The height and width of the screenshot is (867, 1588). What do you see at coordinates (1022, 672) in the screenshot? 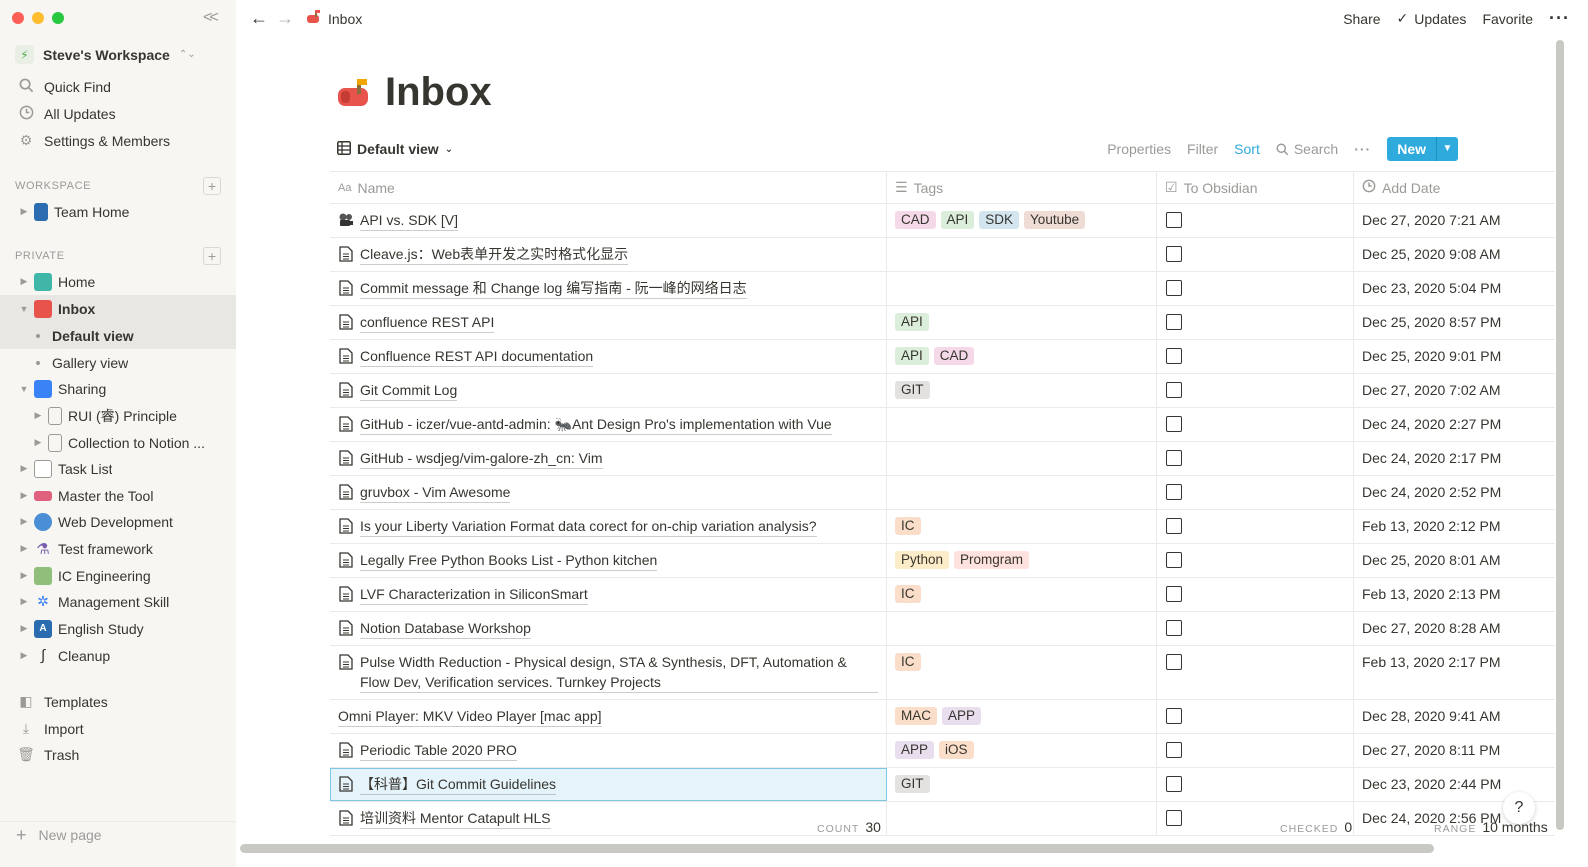
I see `tags-cell: IC` at bounding box center [1022, 672].